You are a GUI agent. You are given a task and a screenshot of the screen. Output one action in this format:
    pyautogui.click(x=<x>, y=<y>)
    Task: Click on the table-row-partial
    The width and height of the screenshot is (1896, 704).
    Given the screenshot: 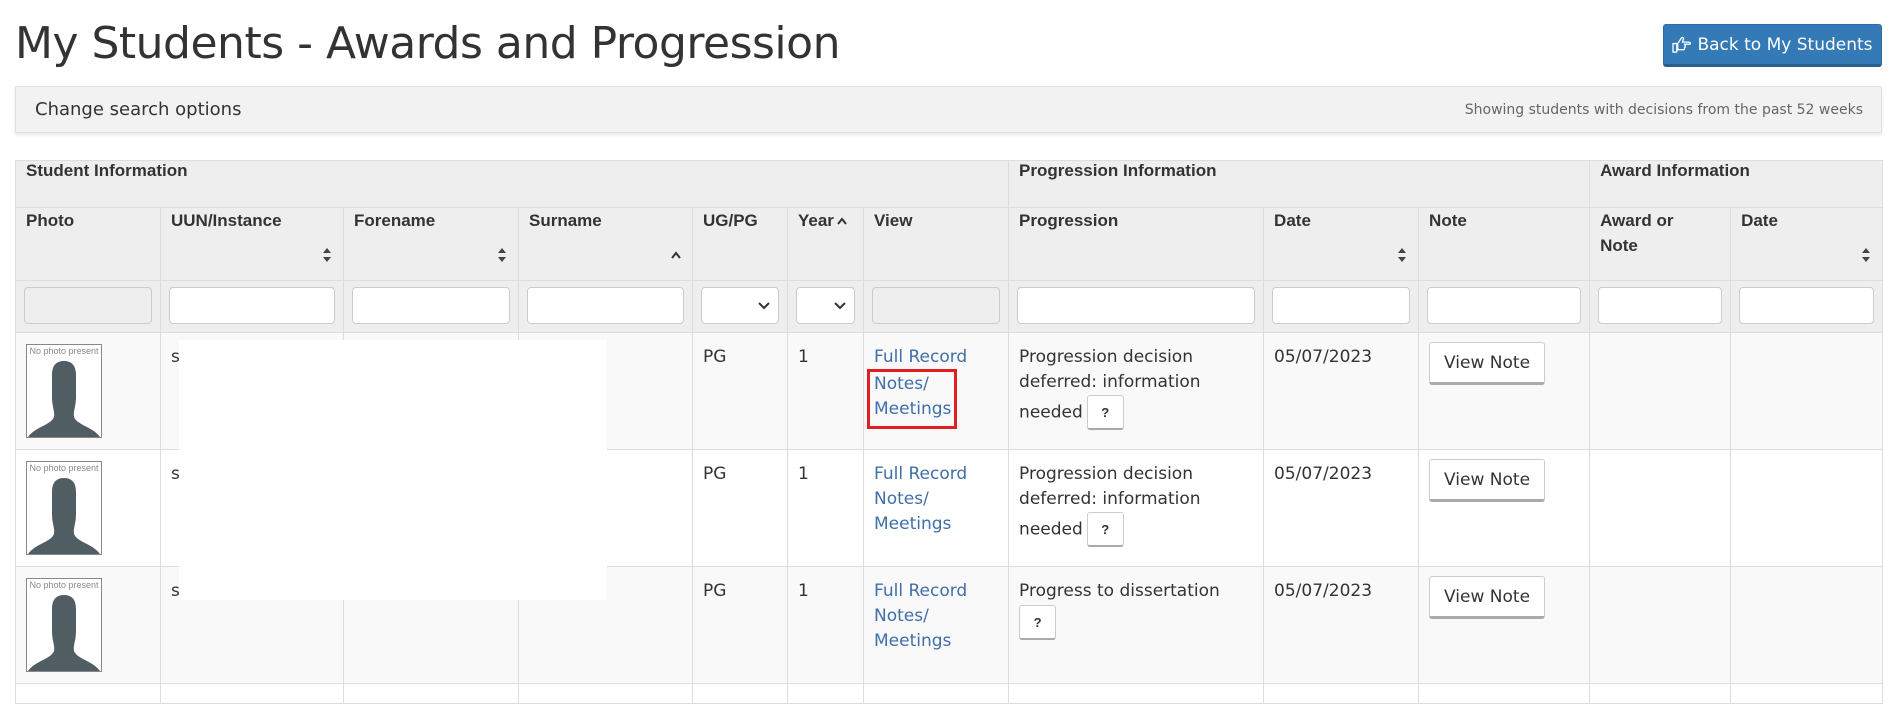 What is the action you would take?
    pyautogui.click(x=949, y=693)
    